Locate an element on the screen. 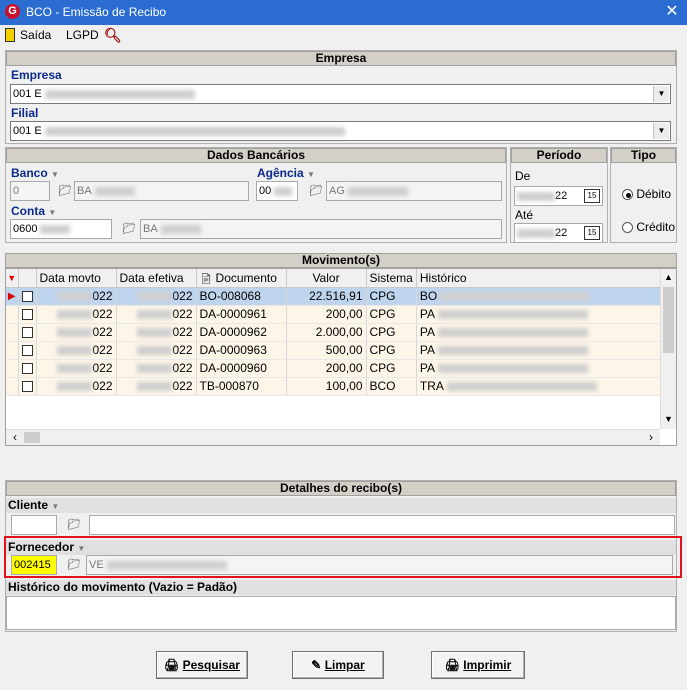 Image resolution: width=687 pixels, height=690 pixels. table-row: 022 022 DA-0000963 500,00 CPG PA is located at coordinates (334, 350).